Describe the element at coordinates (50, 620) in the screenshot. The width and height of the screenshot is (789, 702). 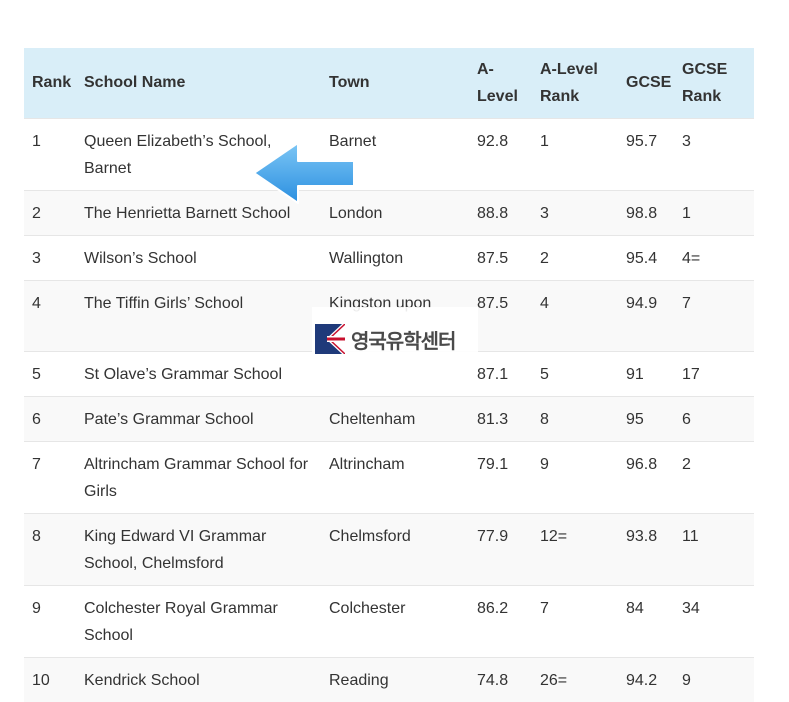
I see `cell-rank: 9` at that location.